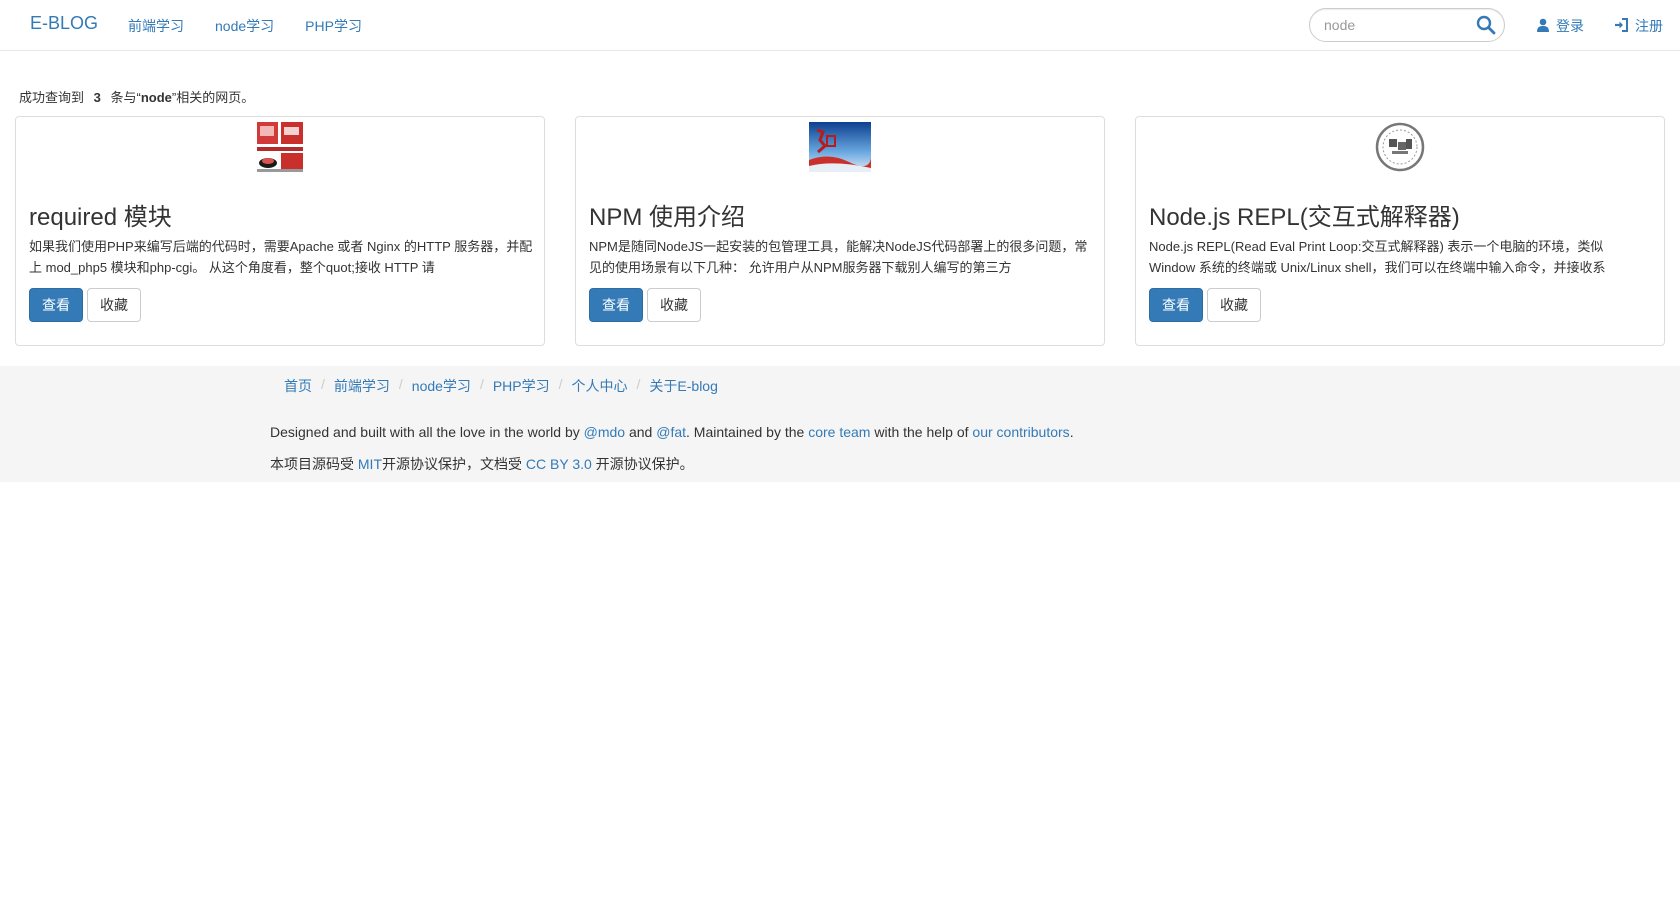 This screenshot has width=1680, height=919. I want to click on search-input, so click(1397, 25).